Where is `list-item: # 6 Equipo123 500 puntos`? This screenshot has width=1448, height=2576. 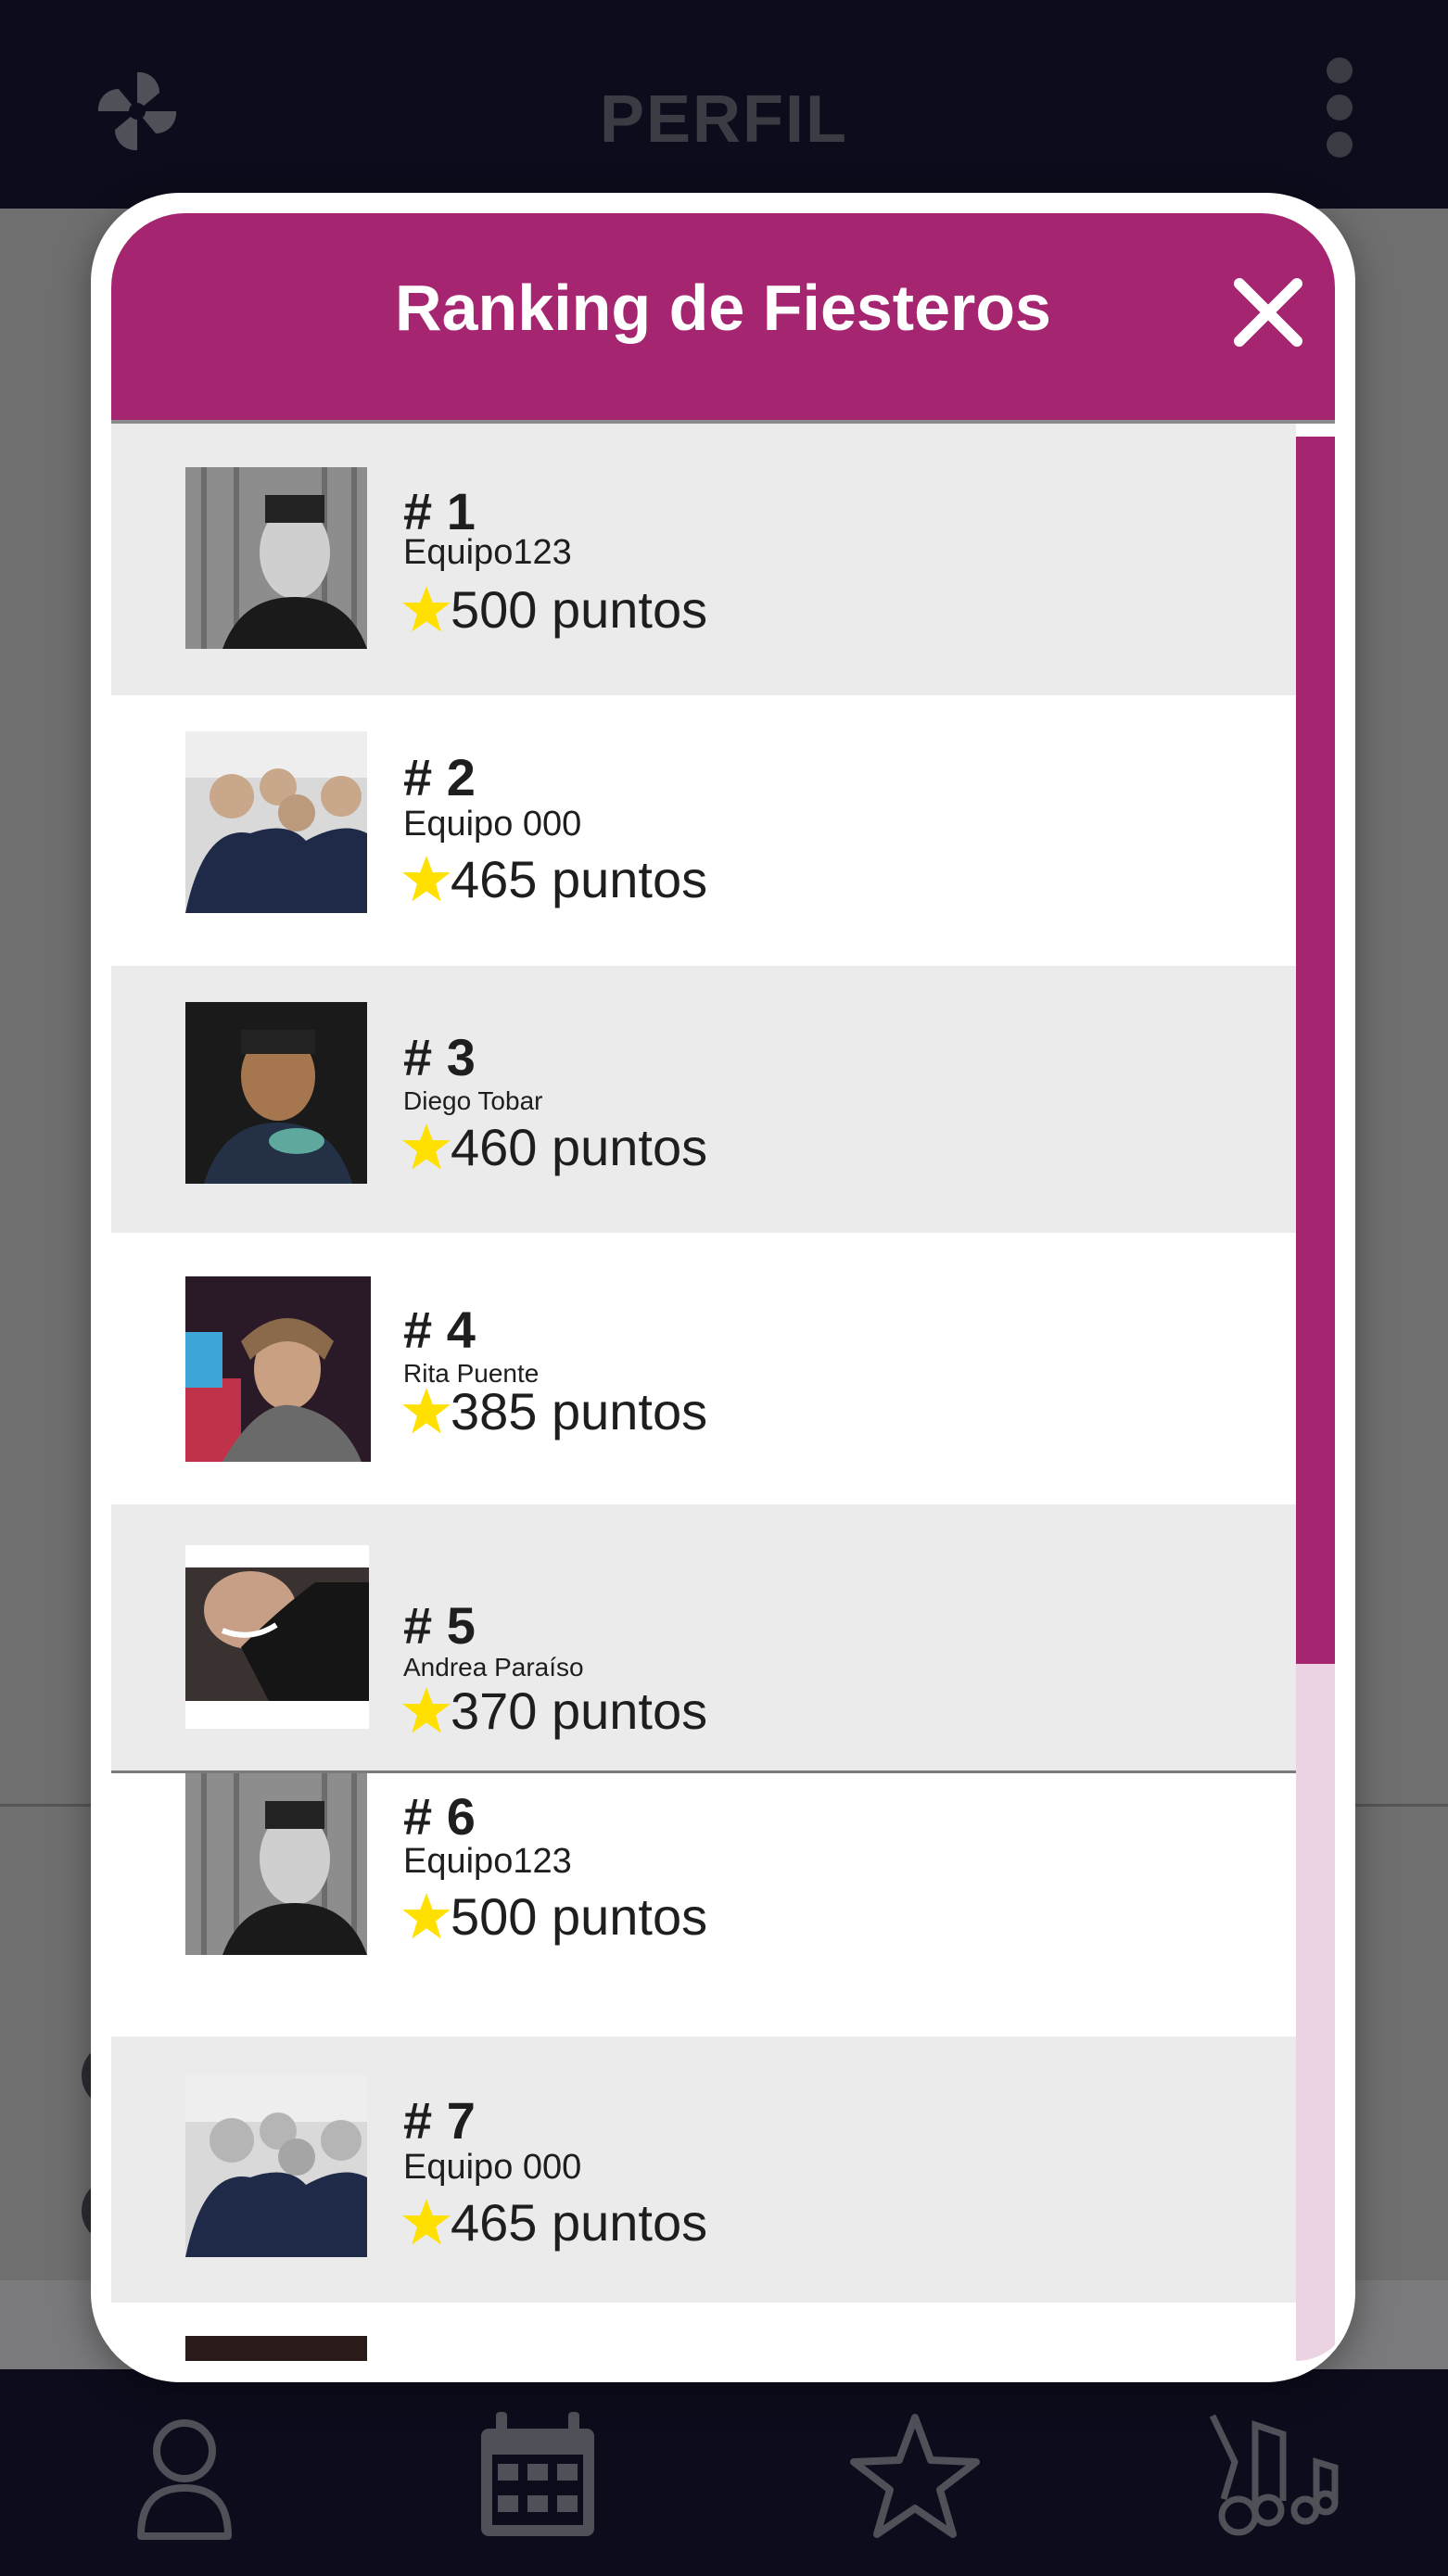 list-item: # 6 Equipo123 500 puntos is located at coordinates (704, 1905).